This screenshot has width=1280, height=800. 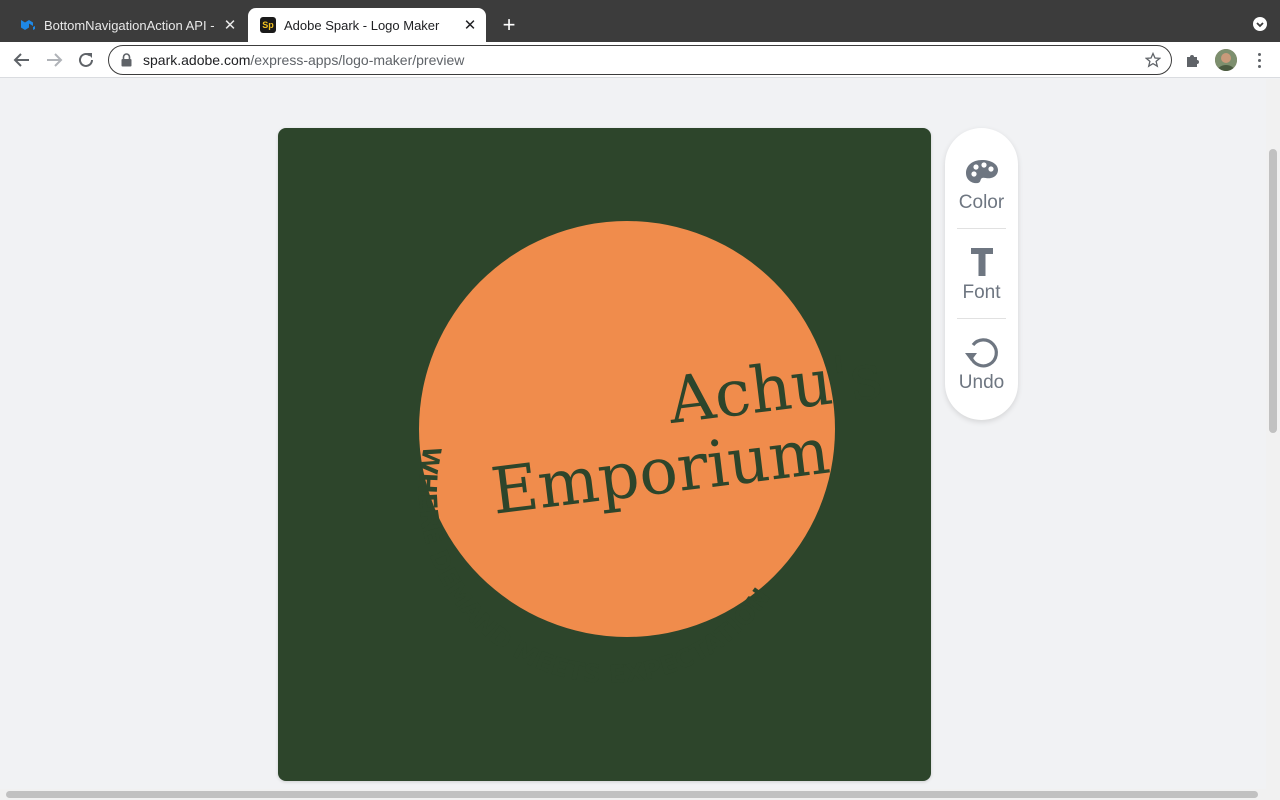 What do you see at coordinates (268, 25) in the screenshot?
I see `adobe-spark-icon: Sp` at bounding box center [268, 25].